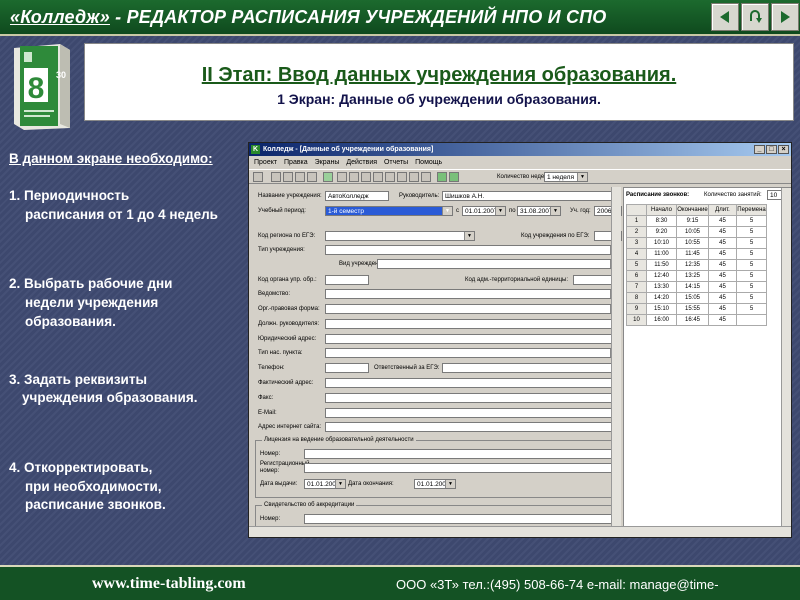  Describe the element at coordinates (312, 177) in the screenshot. I see `tool-delete-icon` at that location.